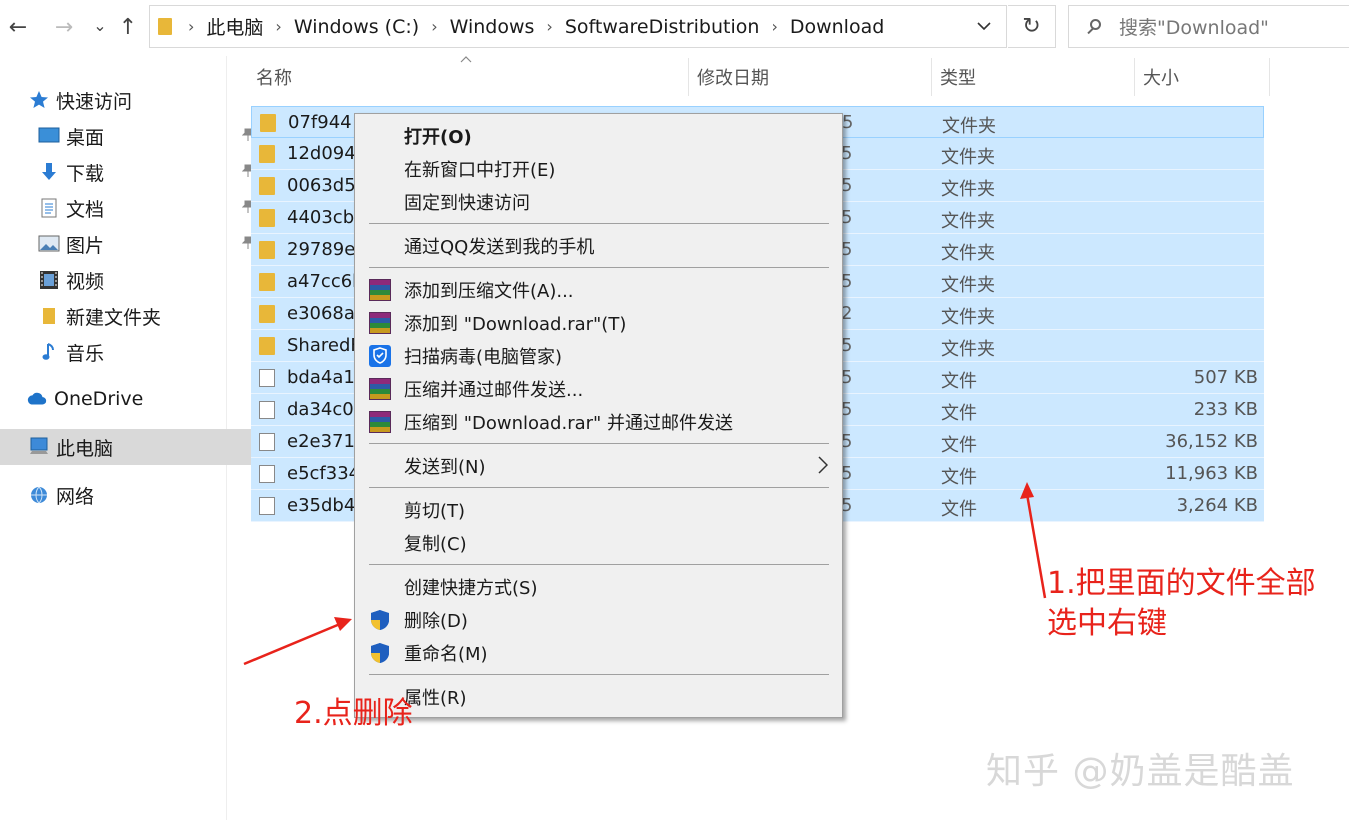 The image size is (1349, 820). What do you see at coordinates (645, 574) in the screenshot?
I see `annotation-arrows` at bounding box center [645, 574].